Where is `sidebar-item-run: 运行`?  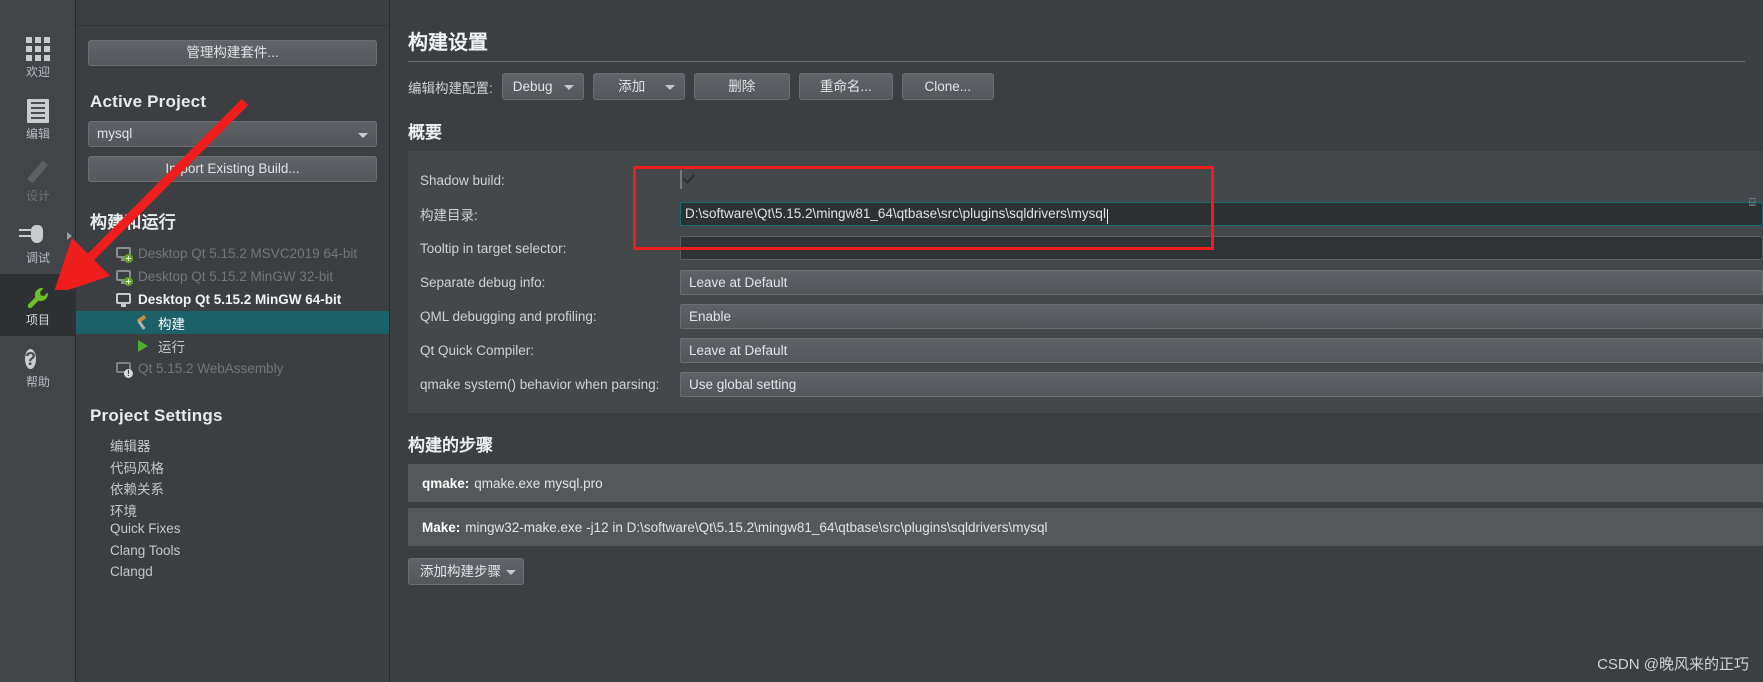
sidebar-item-run: 运行 is located at coordinates (238, 345).